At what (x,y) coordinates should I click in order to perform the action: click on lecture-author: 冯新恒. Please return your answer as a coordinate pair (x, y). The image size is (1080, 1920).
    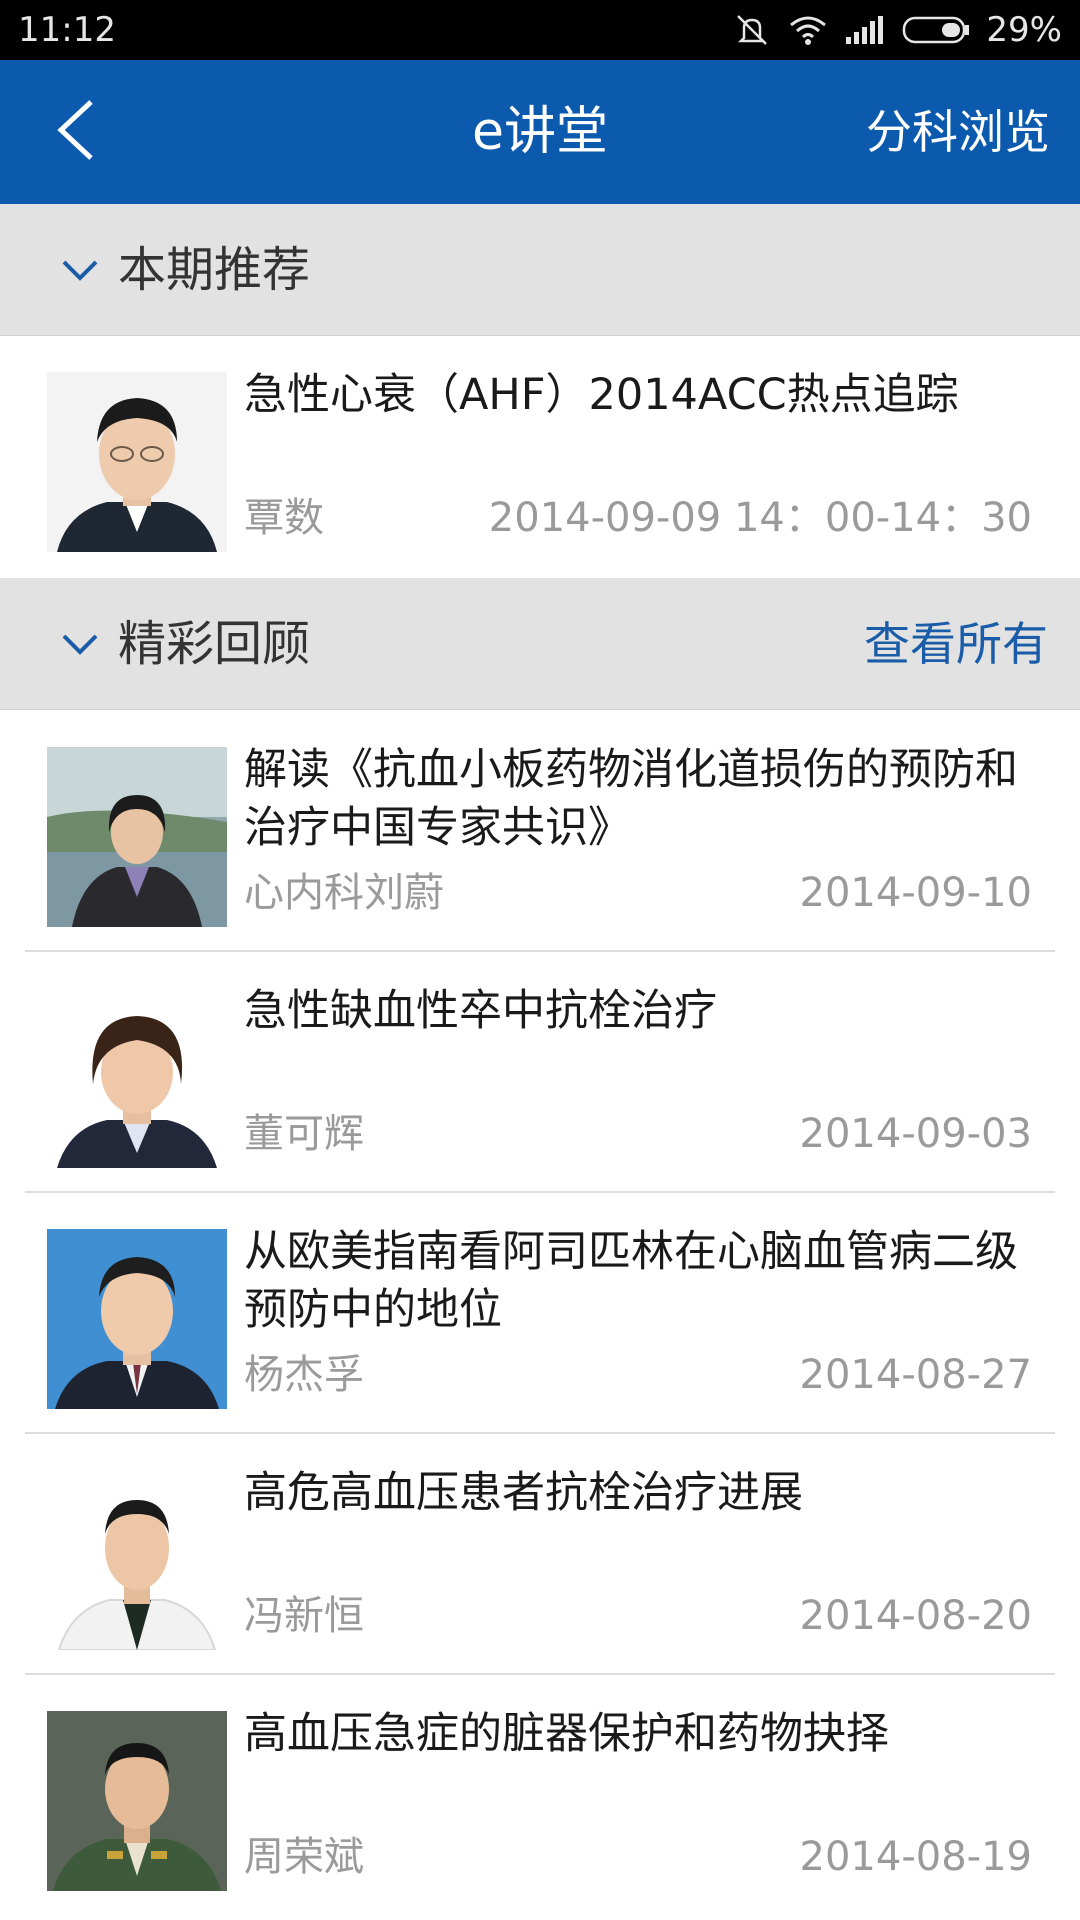
    Looking at the image, I should click on (304, 1616).